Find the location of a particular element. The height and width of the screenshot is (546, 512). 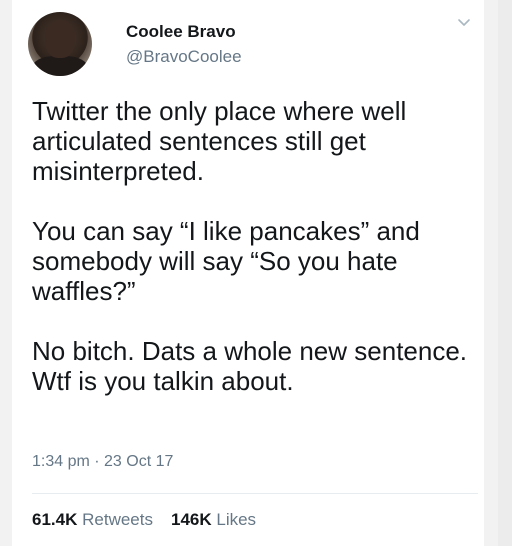

retweets-label: Retweets is located at coordinates (117, 519).